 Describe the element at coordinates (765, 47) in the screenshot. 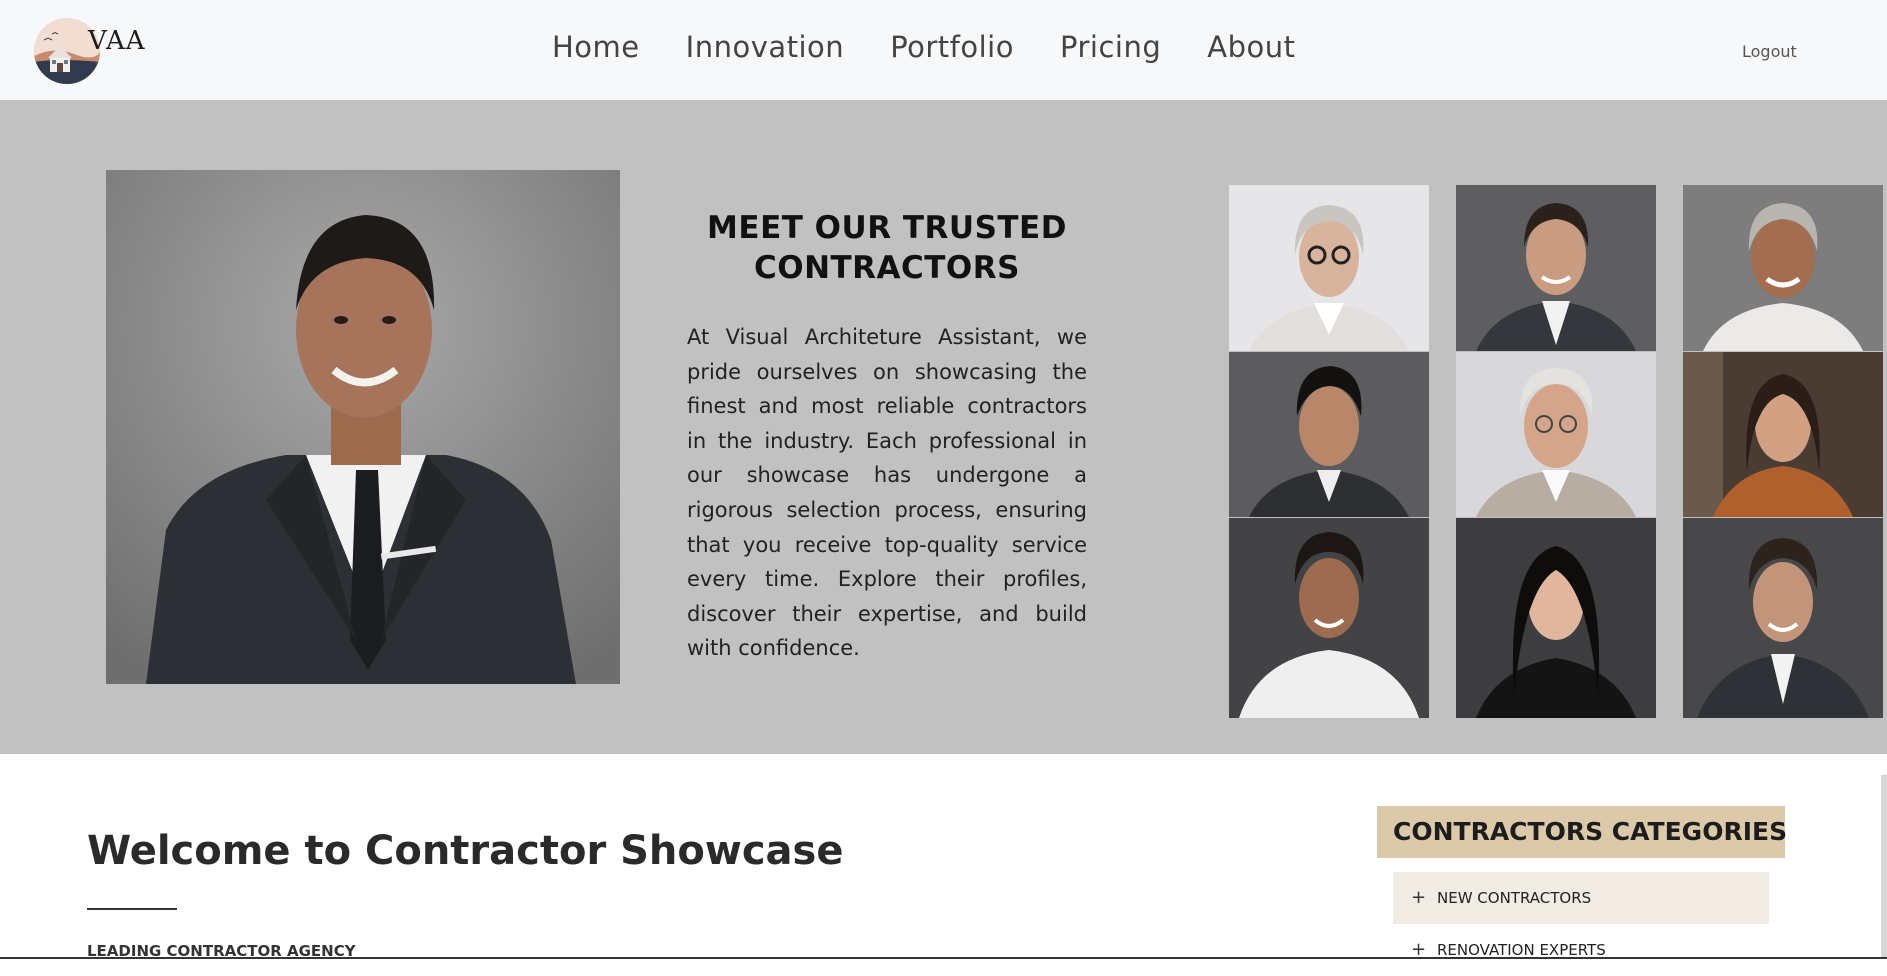

I see `nav-innovation: Innovation` at that location.